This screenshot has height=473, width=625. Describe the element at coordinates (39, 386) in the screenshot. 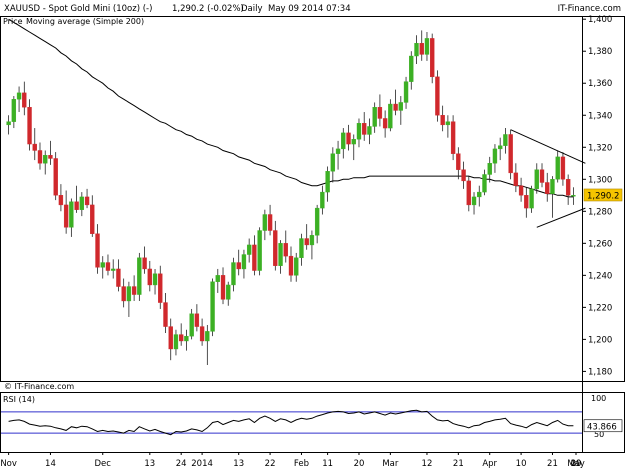

I see `watermark: © IT-Finance.com` at that location.